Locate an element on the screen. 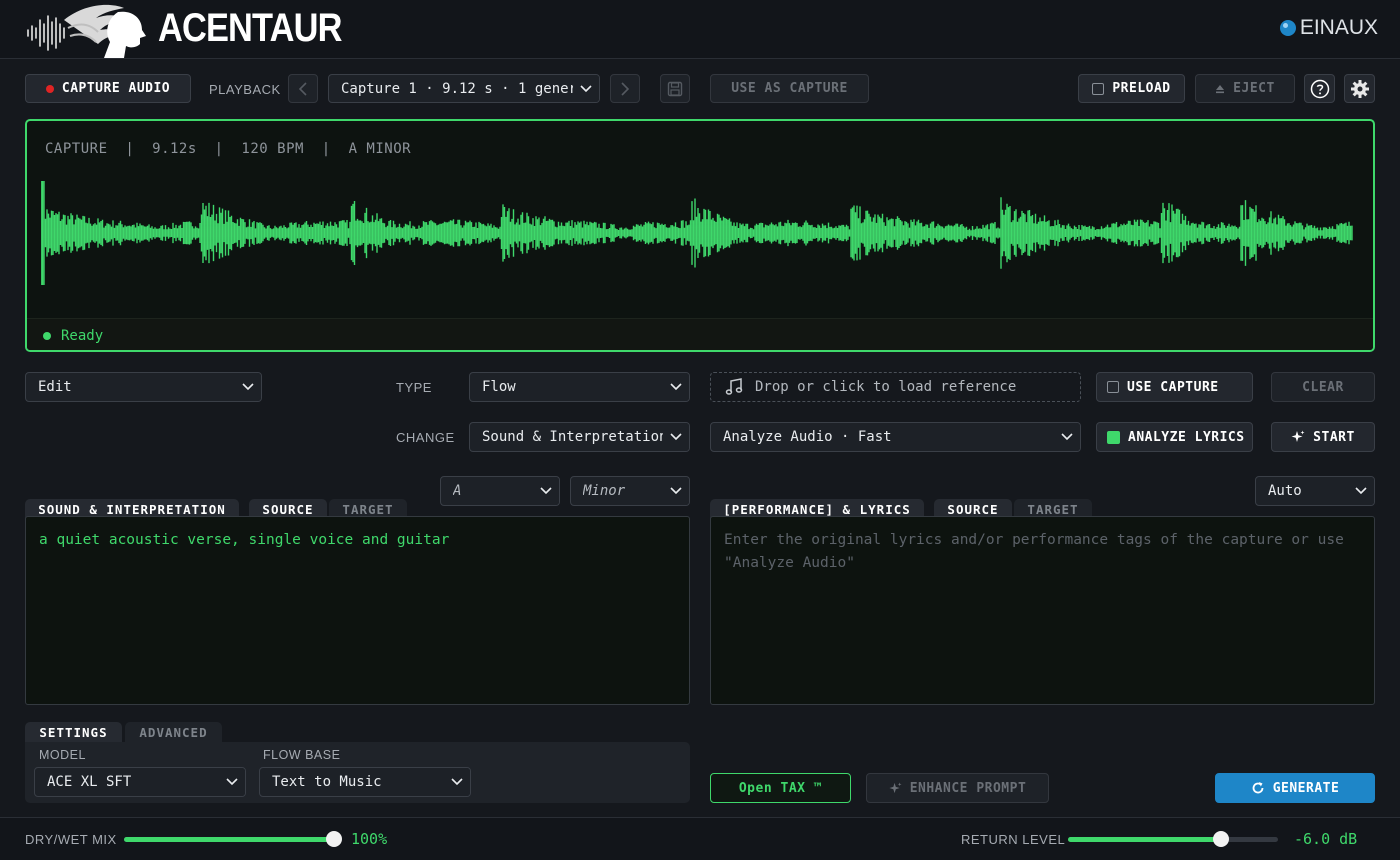 The height and width of the screenshot is (860, 1400). clear-button: CLEAR is located at coordinates (1323, 387).